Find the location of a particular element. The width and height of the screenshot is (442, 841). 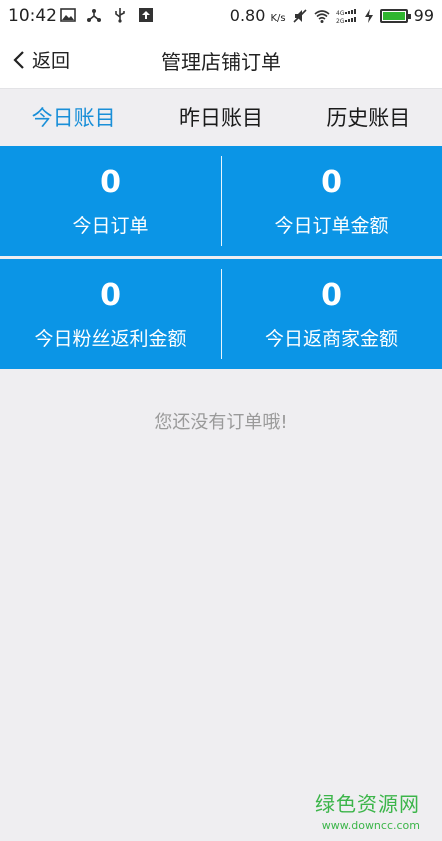

battery-level: 99 is located at coordinates (423, 15).